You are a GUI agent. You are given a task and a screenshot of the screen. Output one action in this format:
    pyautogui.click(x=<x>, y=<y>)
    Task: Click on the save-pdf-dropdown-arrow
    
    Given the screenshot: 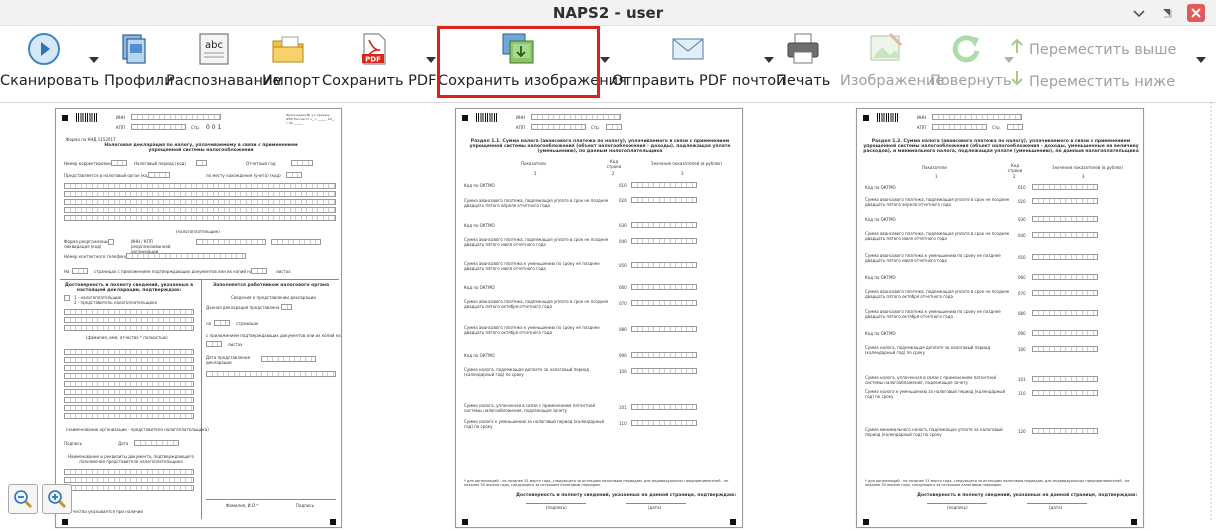 What is the action you would take?
    pyautogui.click(x=431, y=60)
    